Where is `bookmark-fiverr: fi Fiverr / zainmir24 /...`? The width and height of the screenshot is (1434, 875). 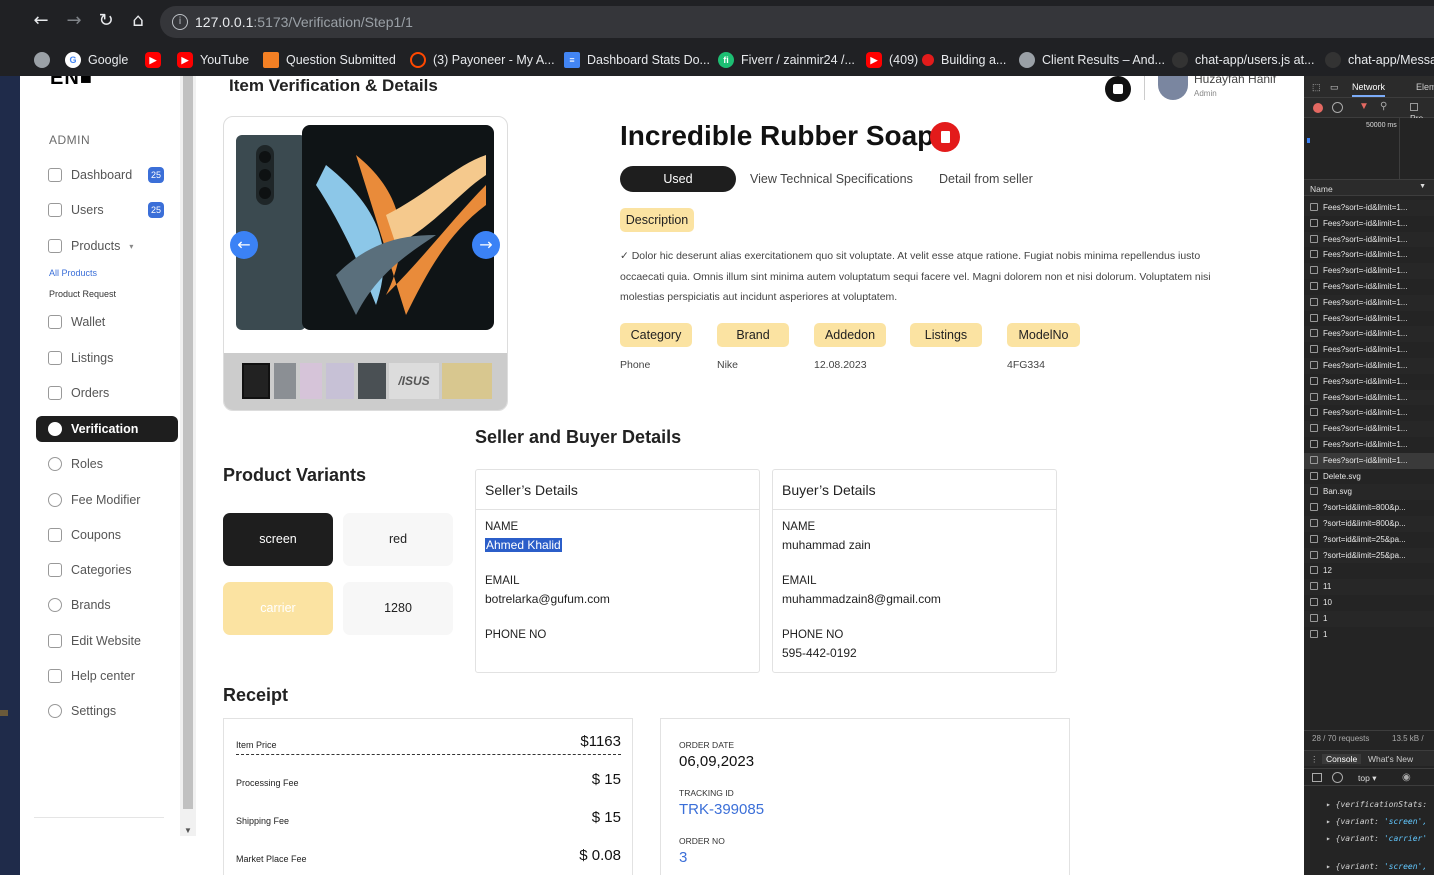 bookmark-fiverr: fi Fiverr / zainmir24 /... is located at coordinates (786, 60).